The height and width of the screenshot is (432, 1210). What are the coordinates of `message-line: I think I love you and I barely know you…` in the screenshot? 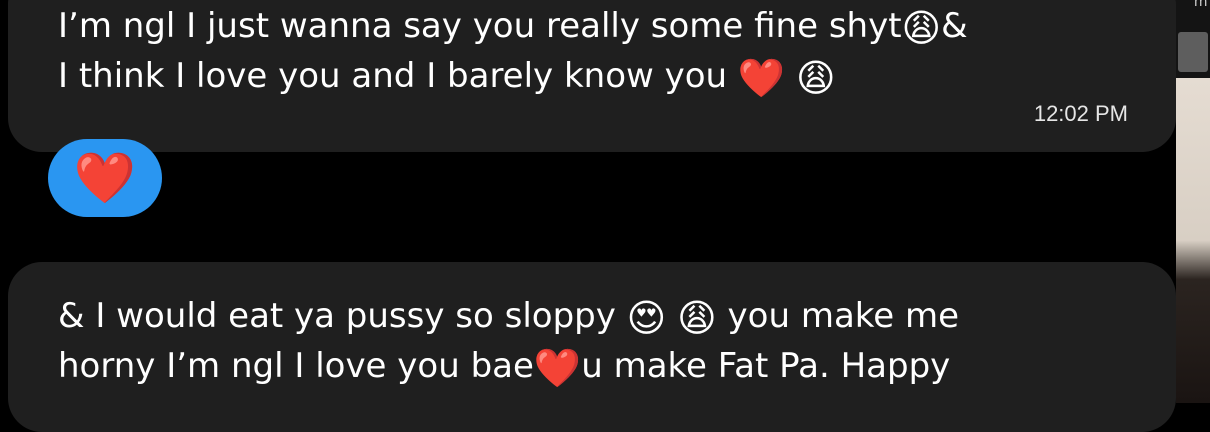 It's located at (447, 78).